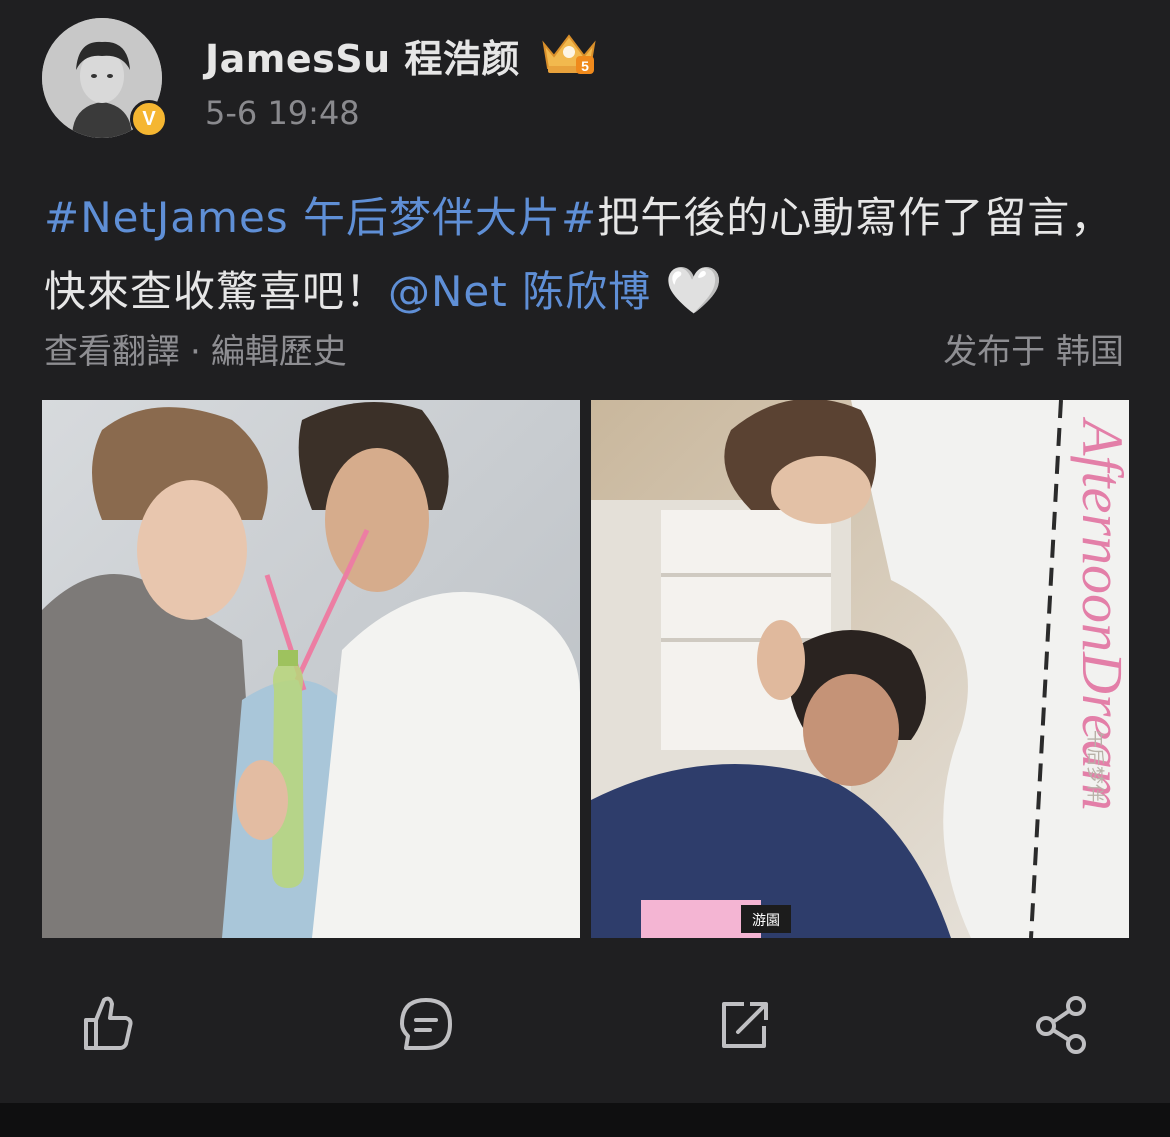 This screenshot has width=1170, height=1137. Describe the element at coordinates (766, 921) in the screenshot. I see `photo-2-badge-text: 游園` at that location.